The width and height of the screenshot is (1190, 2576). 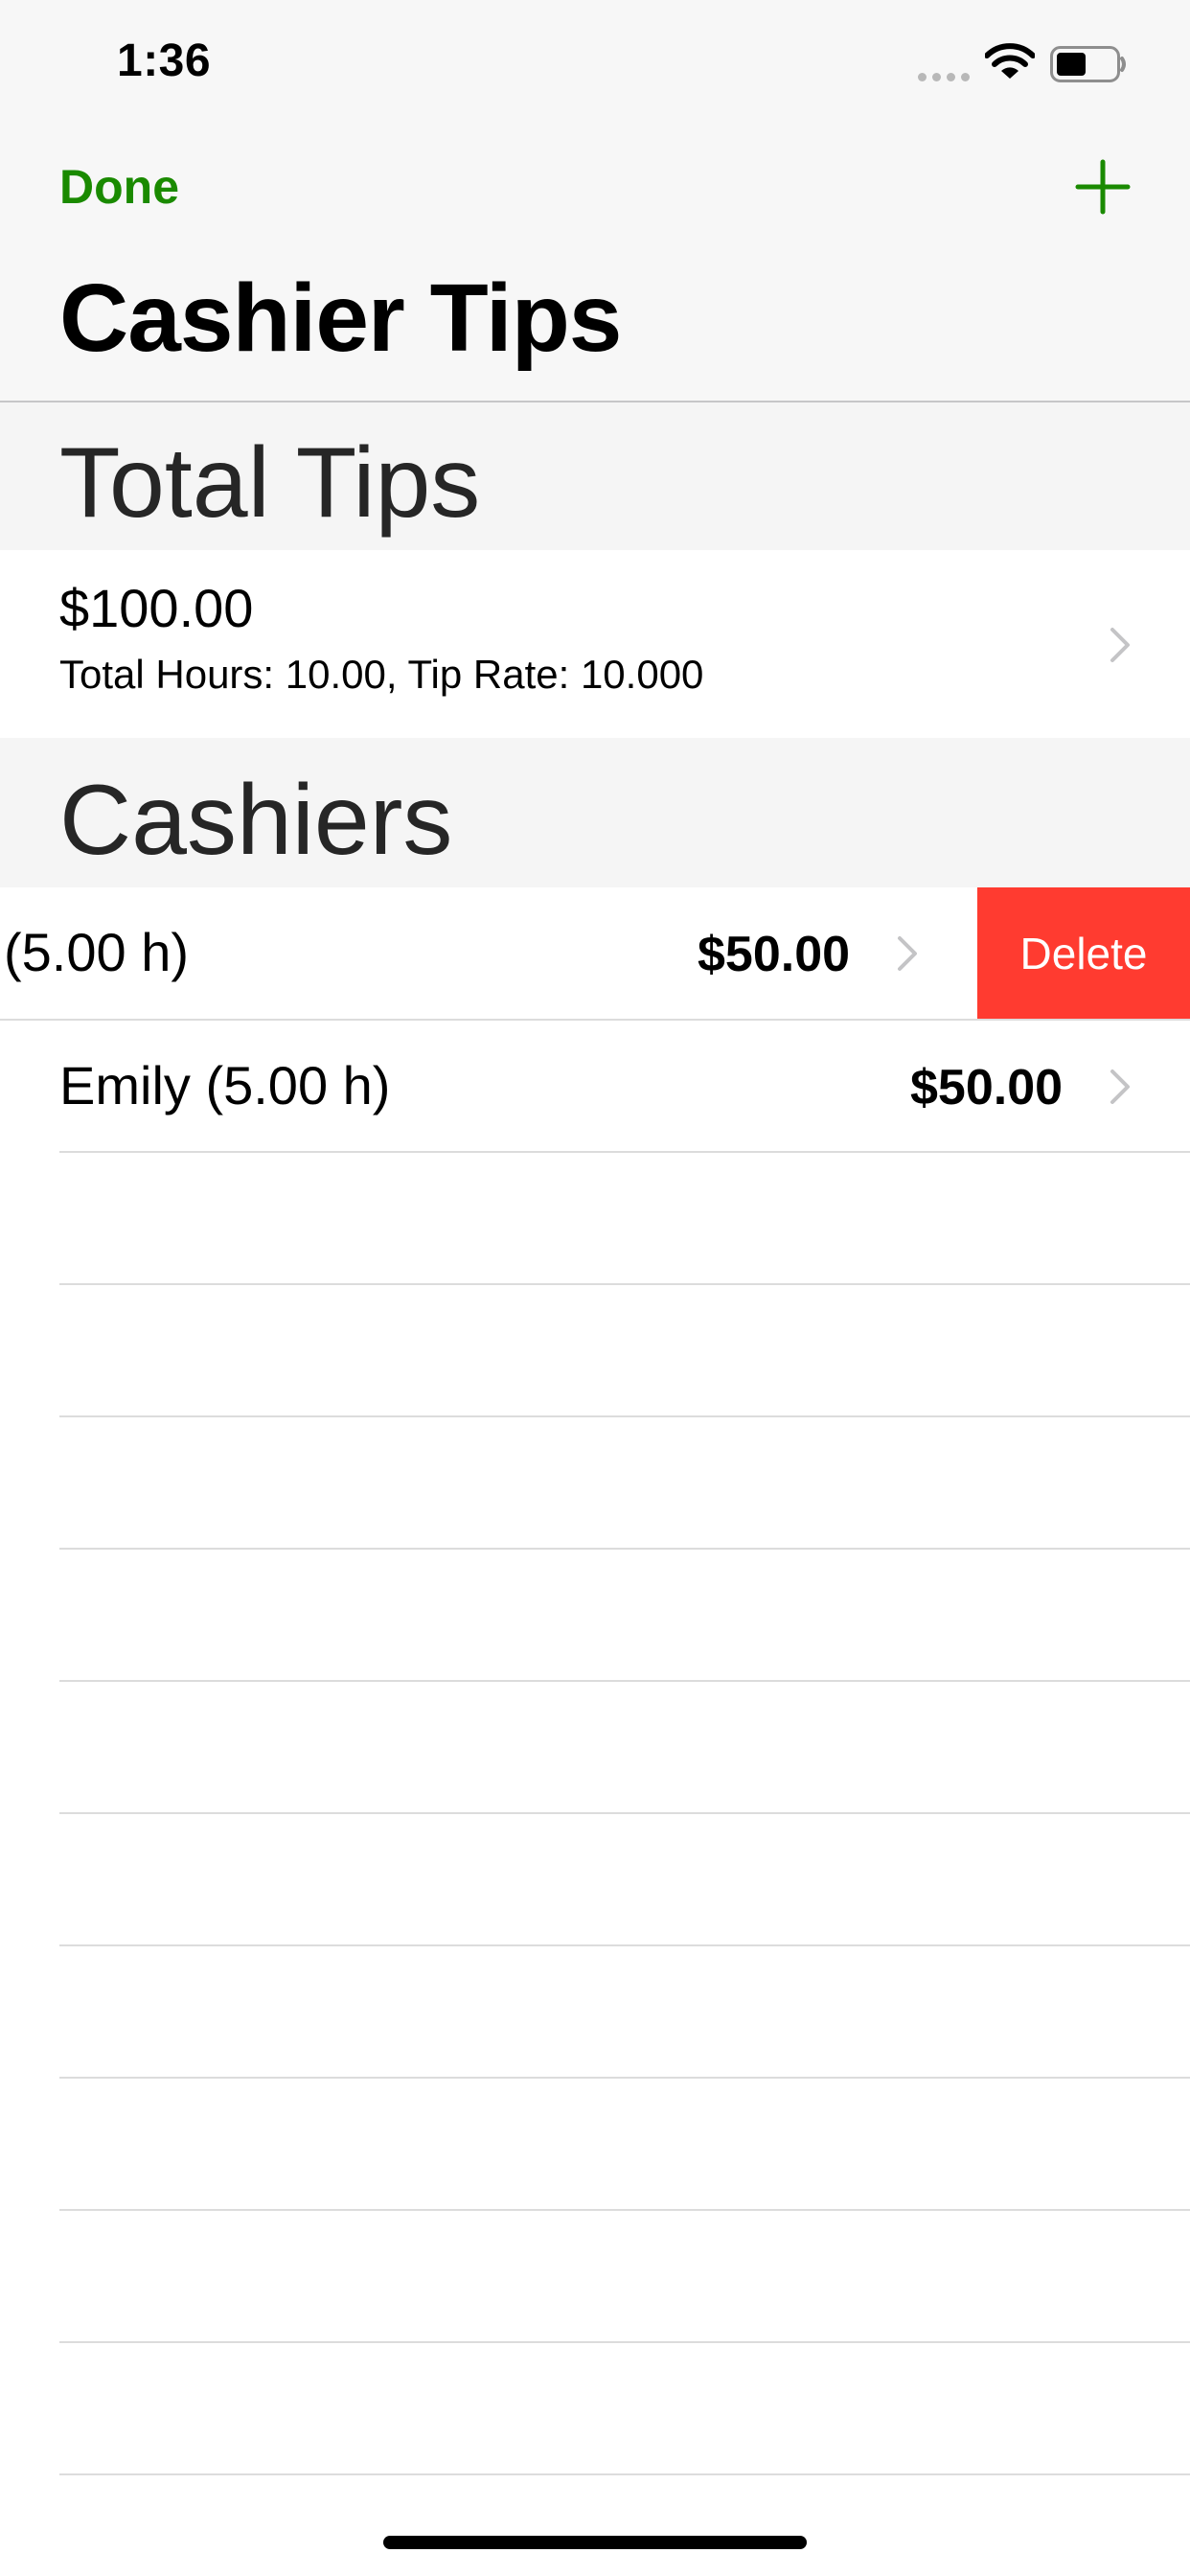 What do you see at coordinates (97, 952) in the screenshot?
I see `cashier-name: (5.00 h)` at bounding box center [97, 952].